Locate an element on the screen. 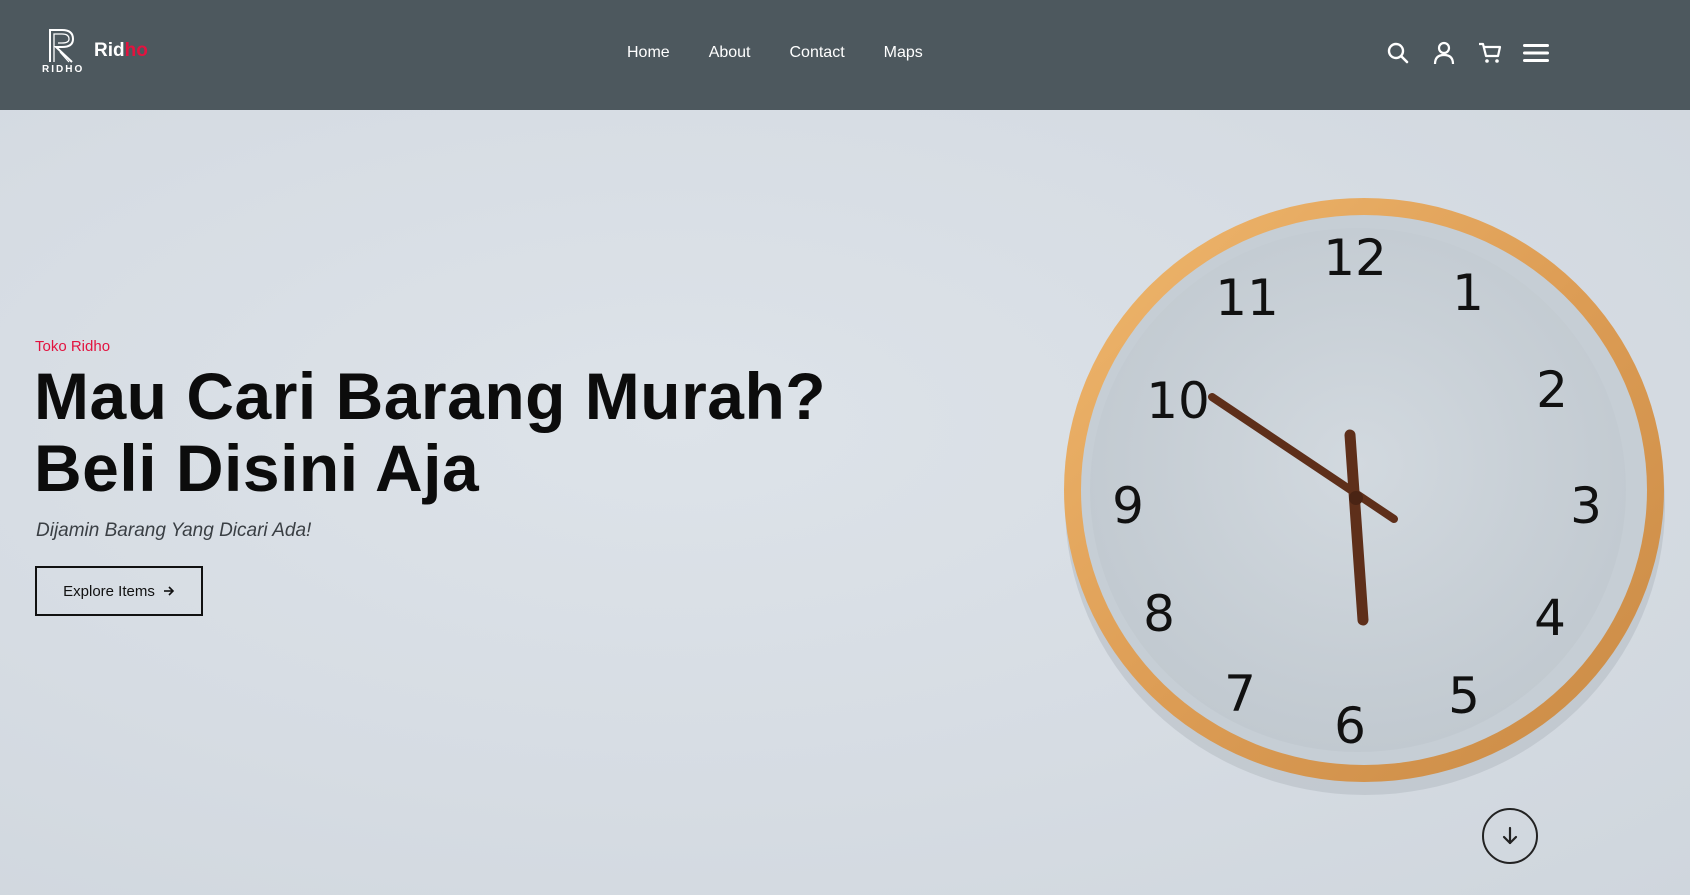 Image resolution: width=1690 pixels, height=895 pixels. numeral-8: 8 is located at coordinates (1159, 614).